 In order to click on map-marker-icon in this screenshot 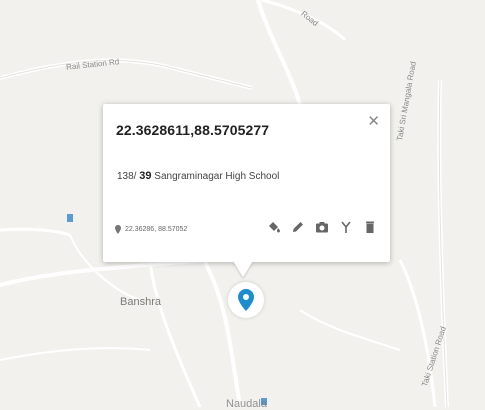, I will do `click(246, 300)`.